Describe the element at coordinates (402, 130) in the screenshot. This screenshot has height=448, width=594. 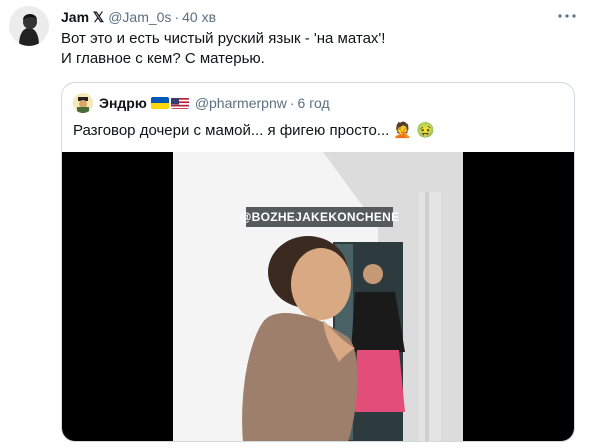
I see `facepalm-emoji: 🤦` at that location.